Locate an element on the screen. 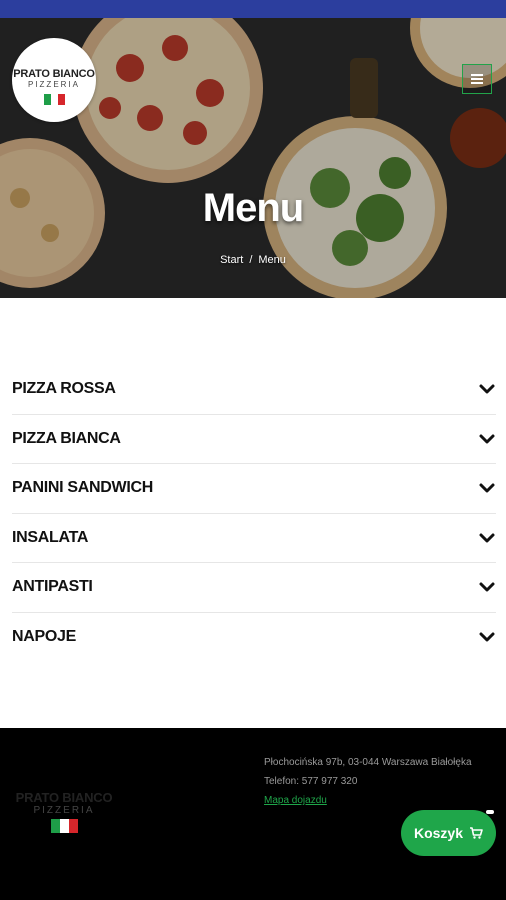 This screenshot has width=506, height=900. category-label: PIZZA BIANCA is located at coordinates (66, 438).